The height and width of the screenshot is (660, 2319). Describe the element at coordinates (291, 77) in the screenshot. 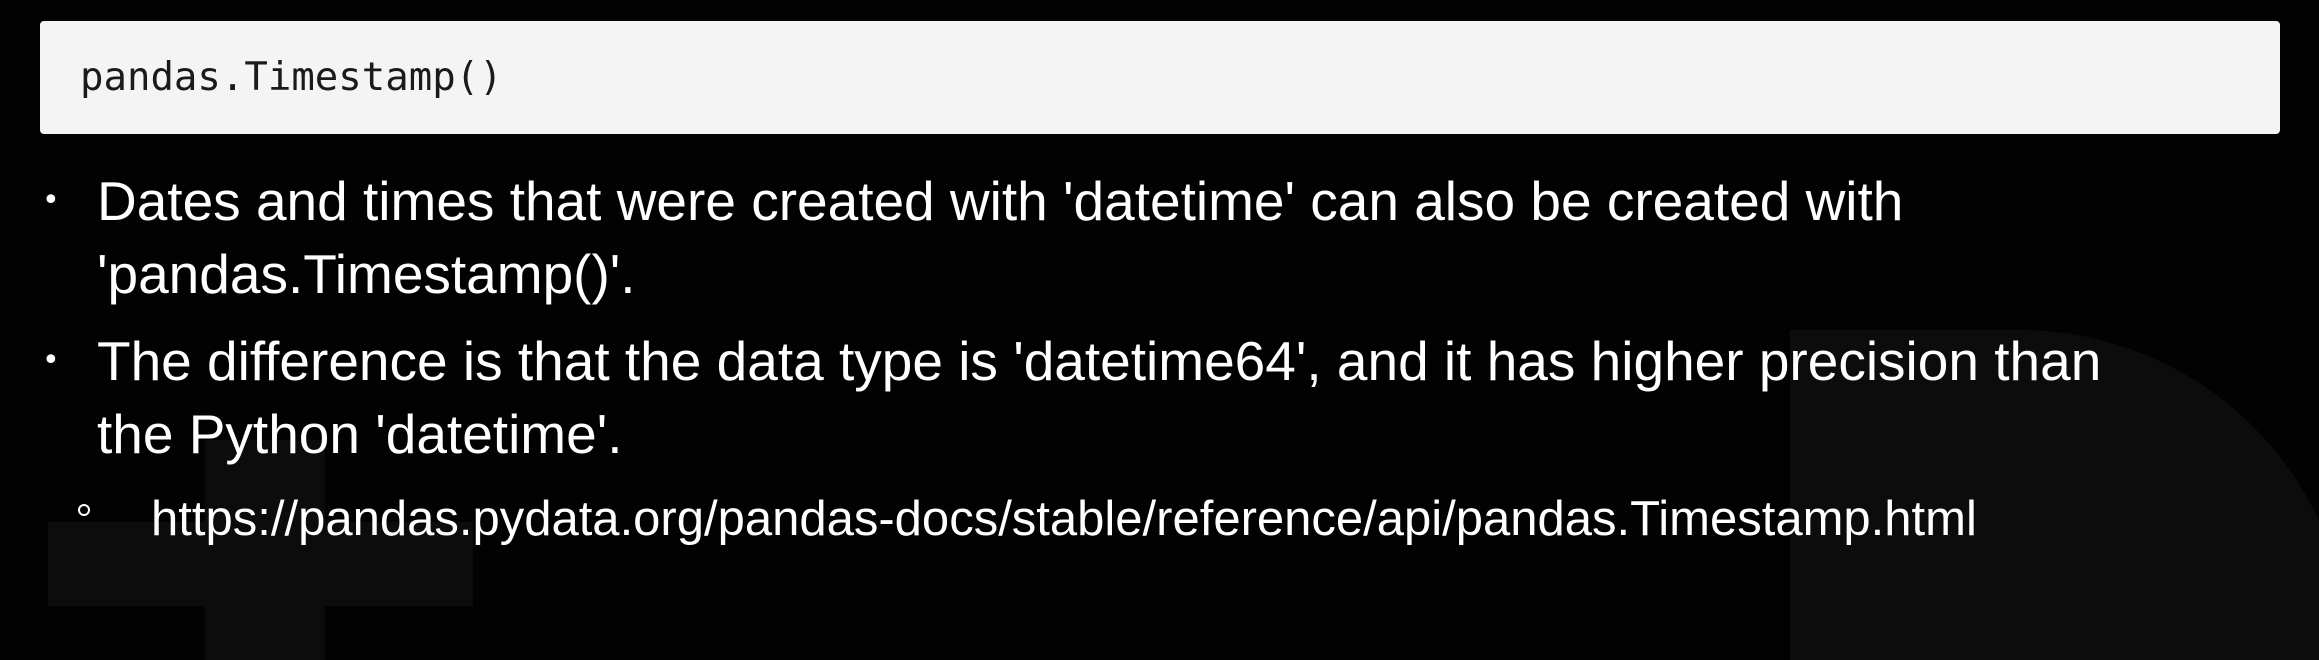

I see `code-text: pandas.Timestamp()` at that location.